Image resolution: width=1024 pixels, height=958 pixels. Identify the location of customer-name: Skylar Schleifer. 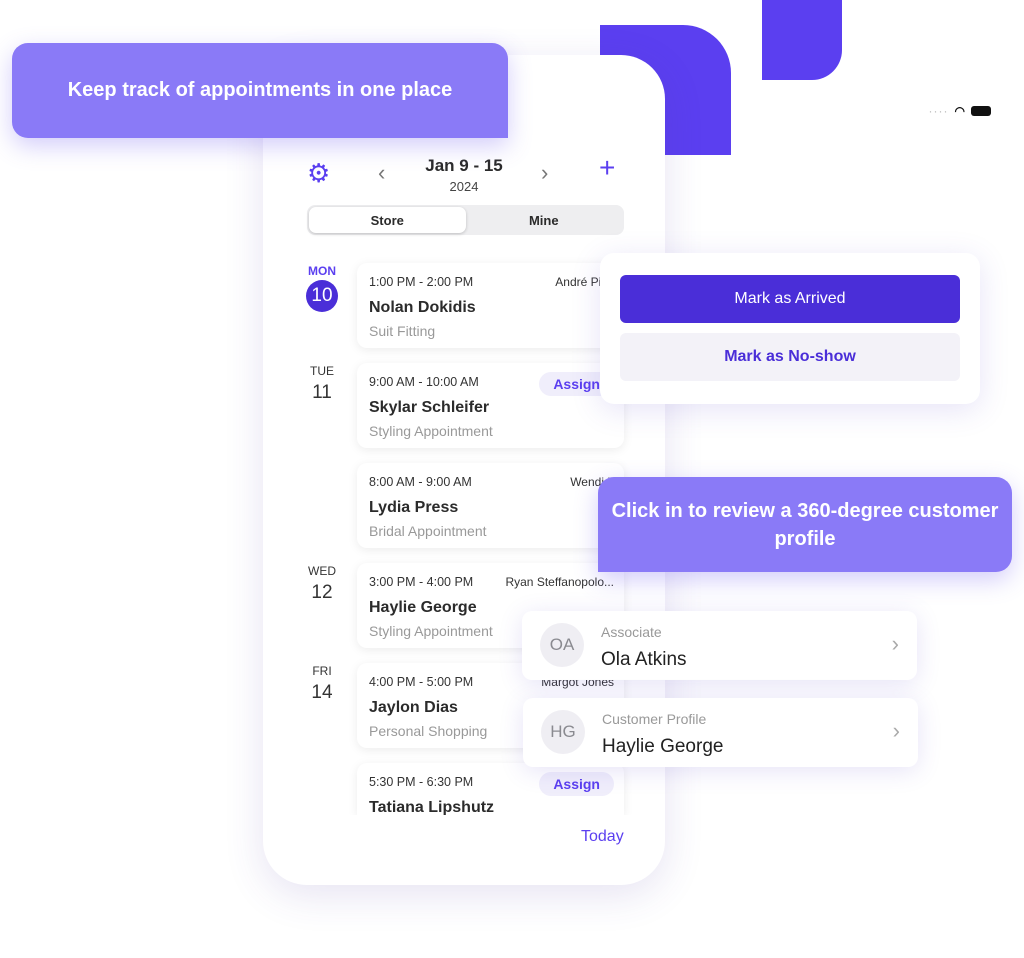
(429, 407).